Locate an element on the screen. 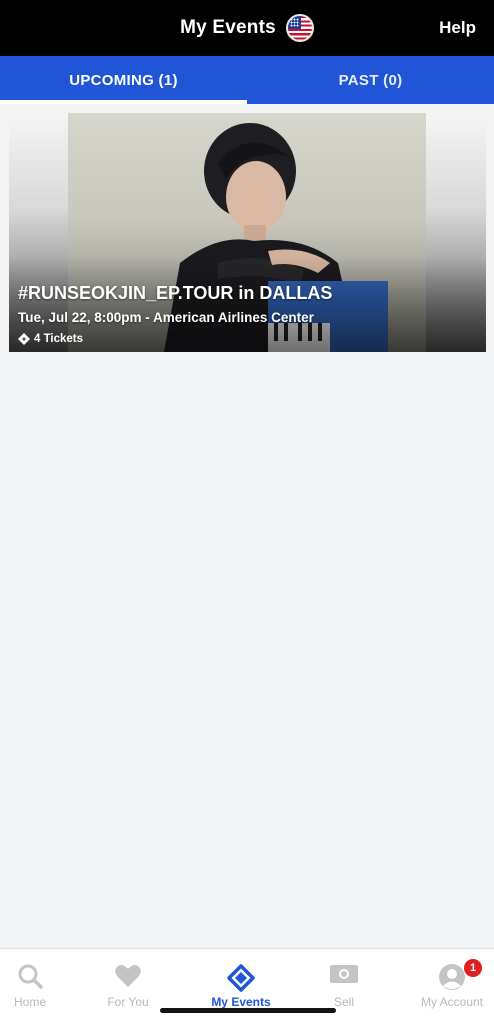 The width and height of the screenshot is (494, 1024). notification-badge: 1 is located at coordinates (473, 968).